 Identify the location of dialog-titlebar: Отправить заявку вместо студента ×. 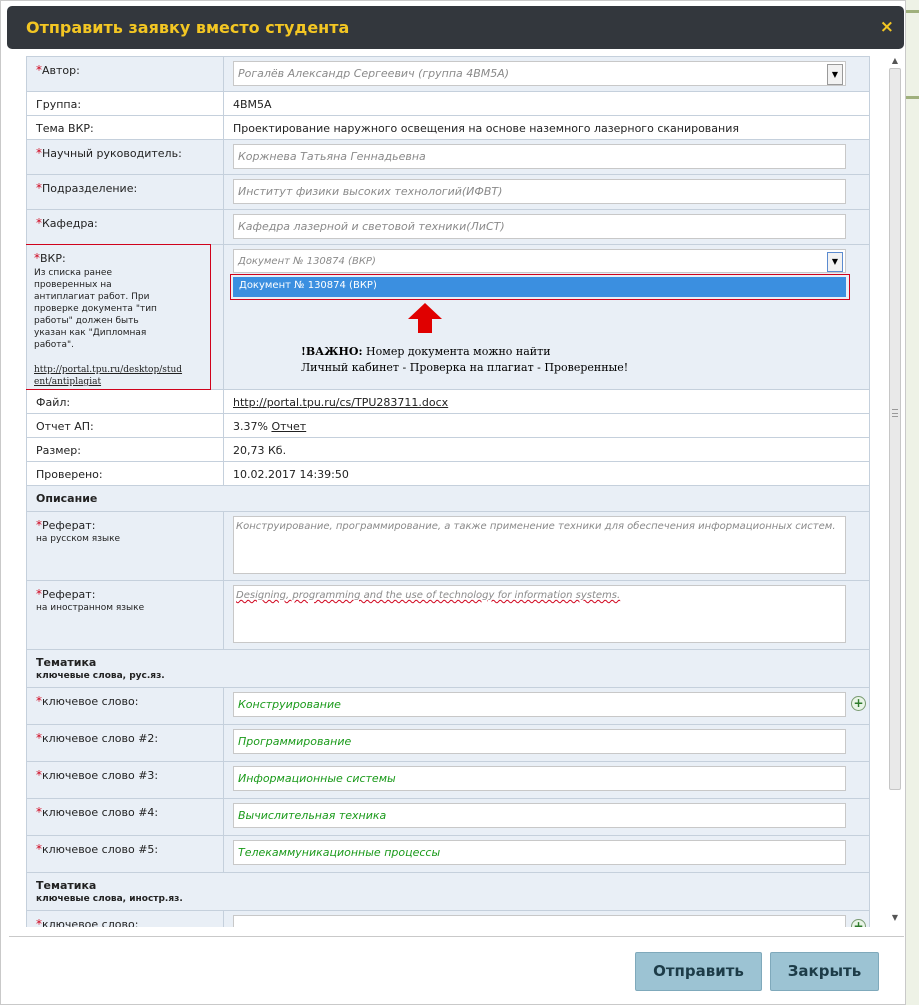
(455, 27).